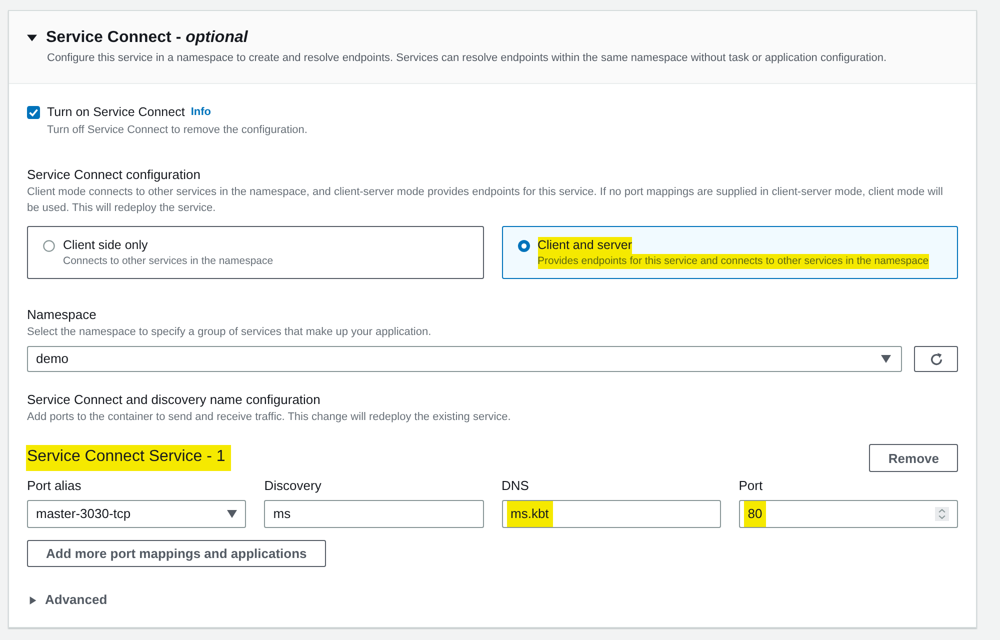 Image resolution: width=1000 pixels, height=640 pixels. What do you see at coordinates (255, 252) in the screenshot?
I see `radio-card: Client side only Connects to other services in the namespace` at bounding box center [255, 252].